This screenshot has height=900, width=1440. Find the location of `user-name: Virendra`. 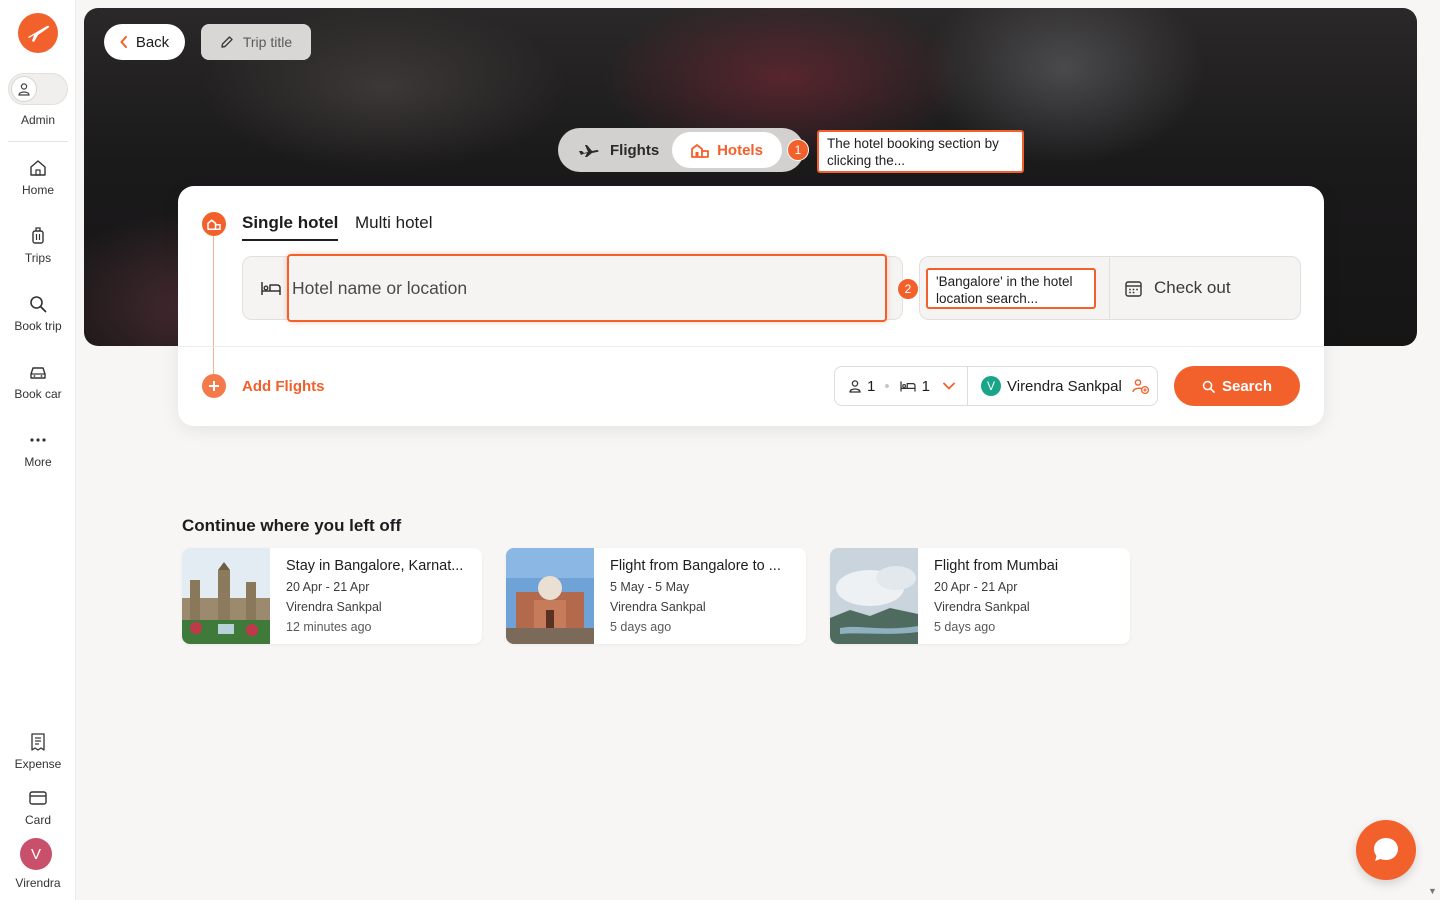

user-name: Virendra is located at coordinates (38, 883).